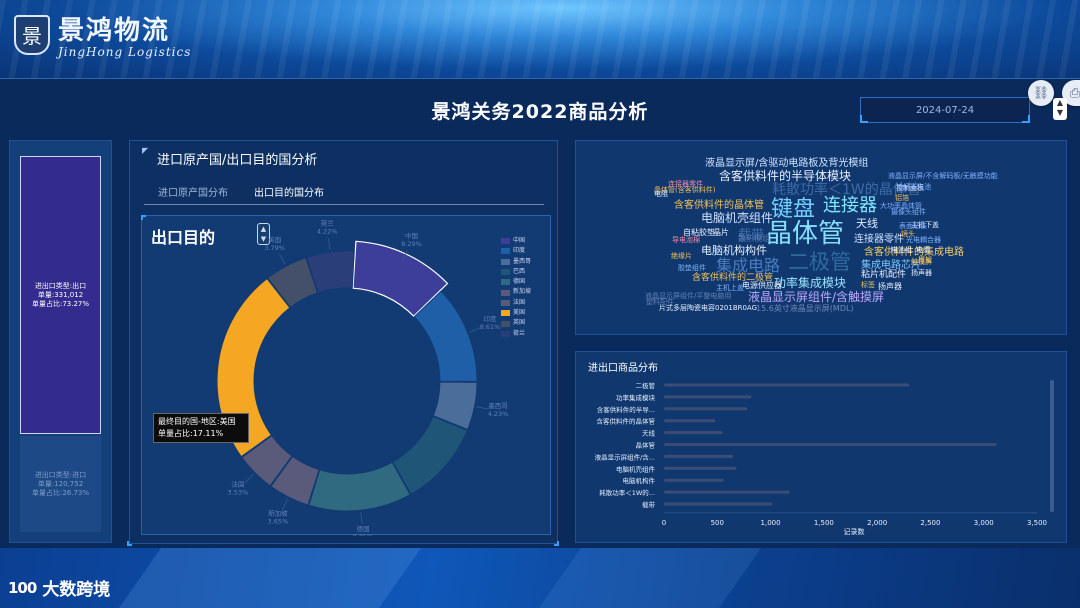  Describe the element at coordinates (681, 256) in the screenshot. I see `word-cloud-term: 绝缘片` at that location.